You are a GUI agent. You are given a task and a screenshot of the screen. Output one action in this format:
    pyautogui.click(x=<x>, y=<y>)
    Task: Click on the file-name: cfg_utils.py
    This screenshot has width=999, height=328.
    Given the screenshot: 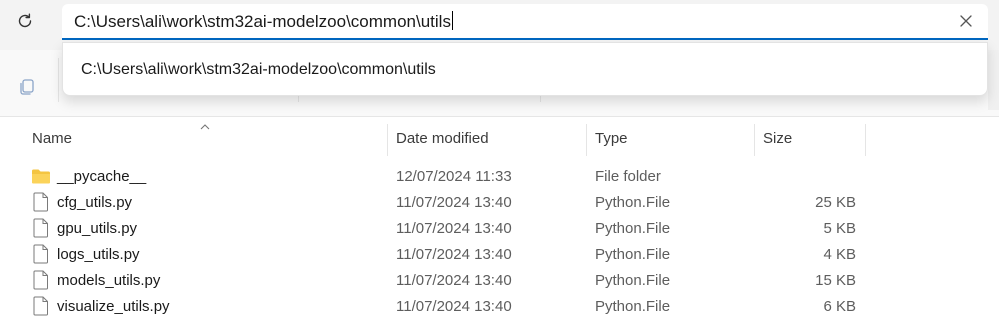 What is the action you would take?
    pyautogui.click(x=95, y=202)
    